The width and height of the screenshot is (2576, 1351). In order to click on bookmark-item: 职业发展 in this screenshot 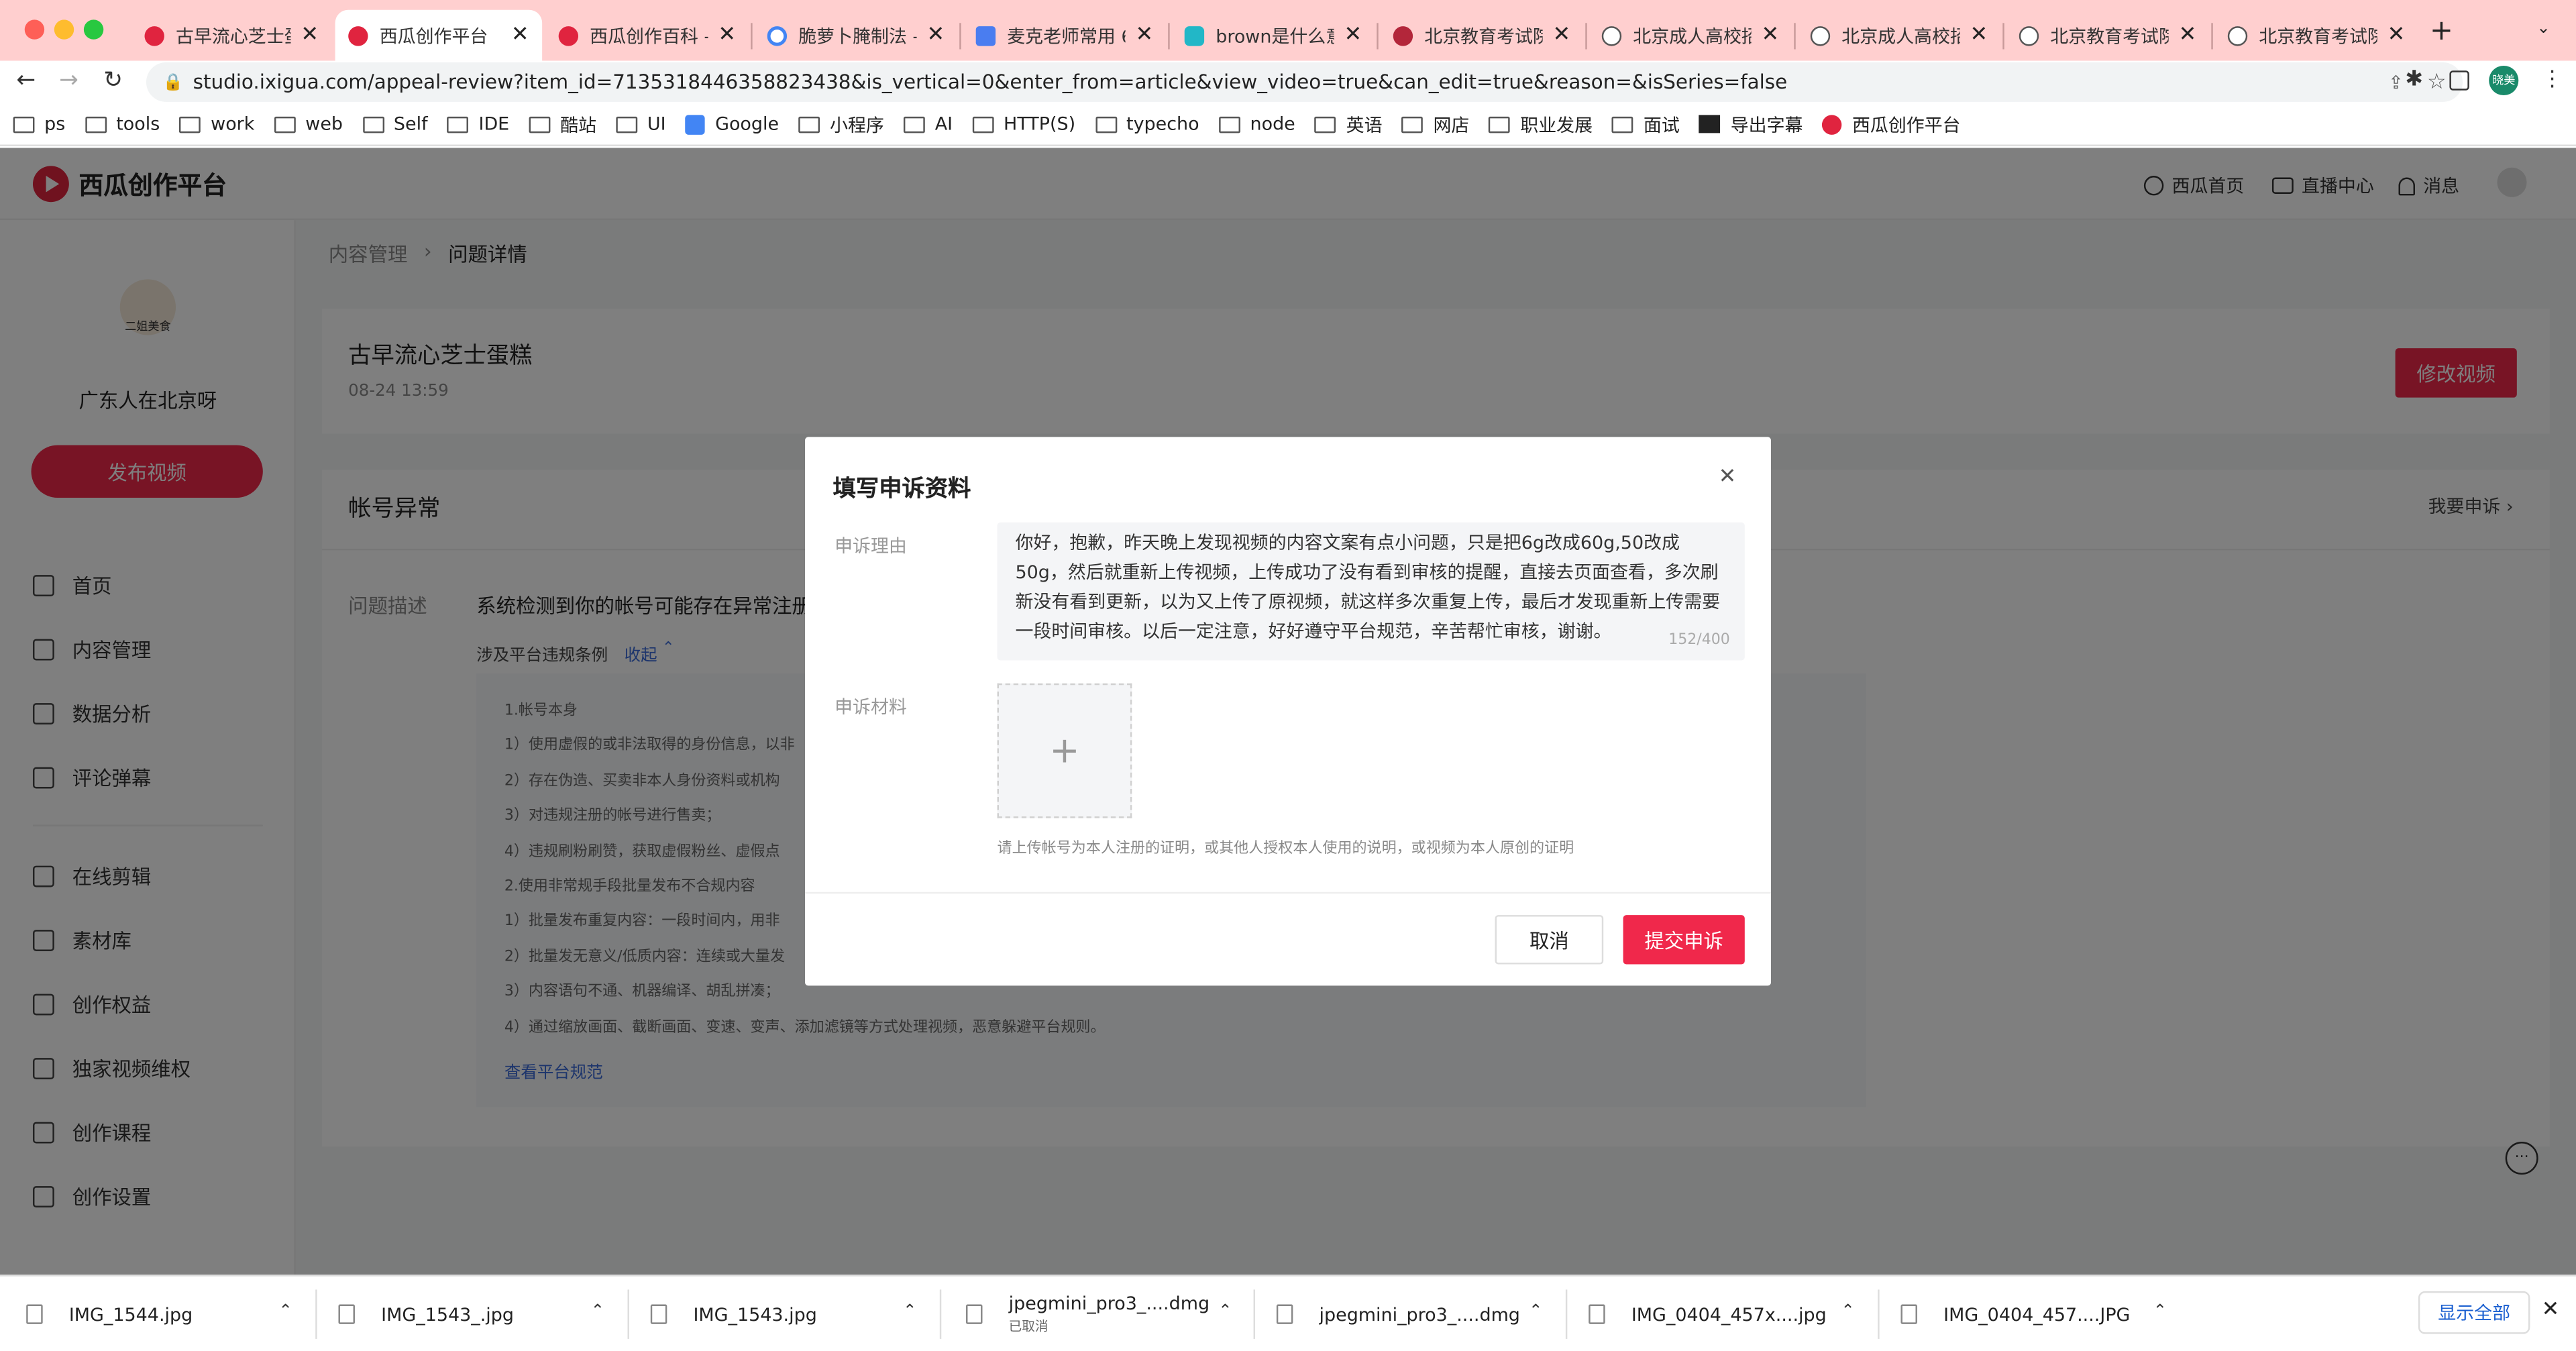, I will do `click(1541, 124)`.